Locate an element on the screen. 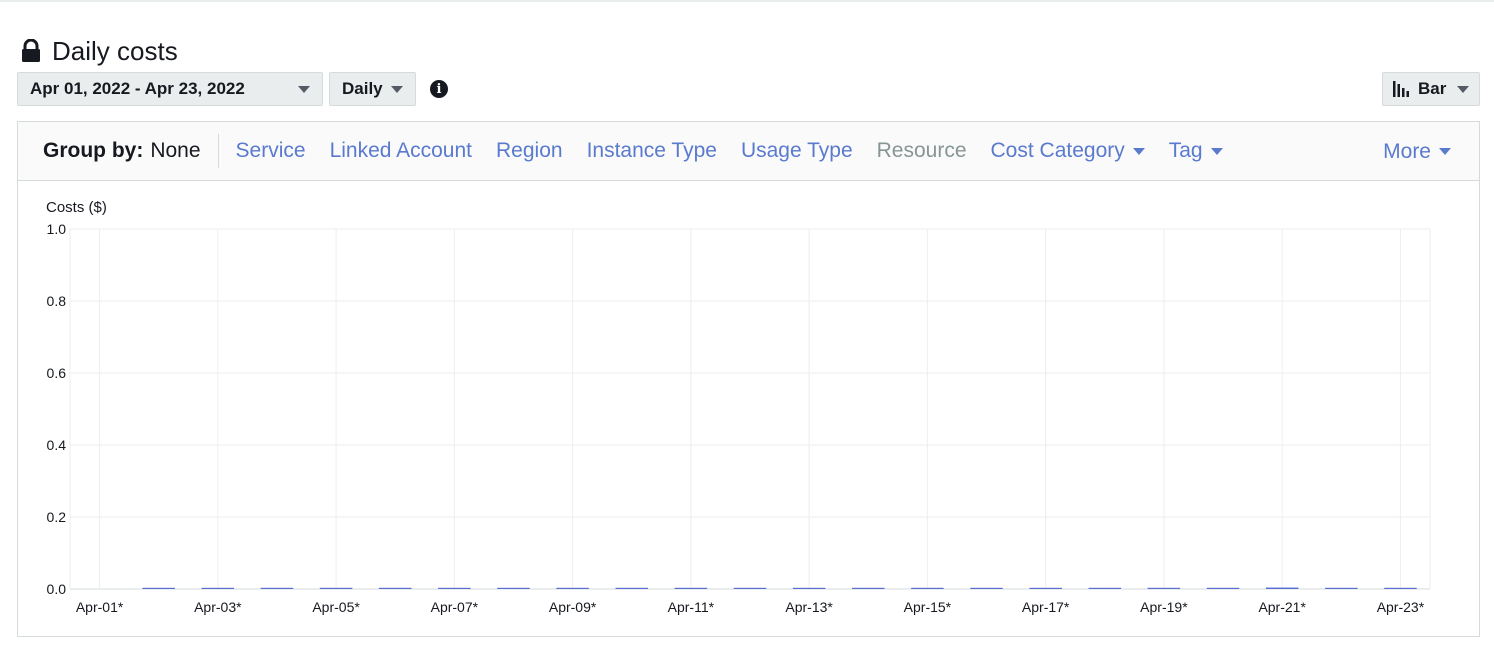 The height and width of the screenshot is (645, 1494). bar-Apr-21* is located at coordinates (1282, 588).